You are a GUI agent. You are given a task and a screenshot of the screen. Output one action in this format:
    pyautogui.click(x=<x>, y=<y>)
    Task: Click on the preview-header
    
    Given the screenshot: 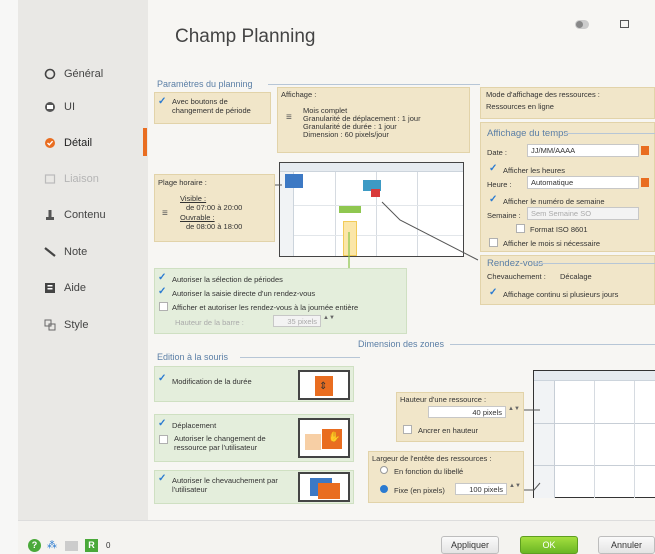 What is the action you would take?
    pyautogui.click(x=594, y=376)
    